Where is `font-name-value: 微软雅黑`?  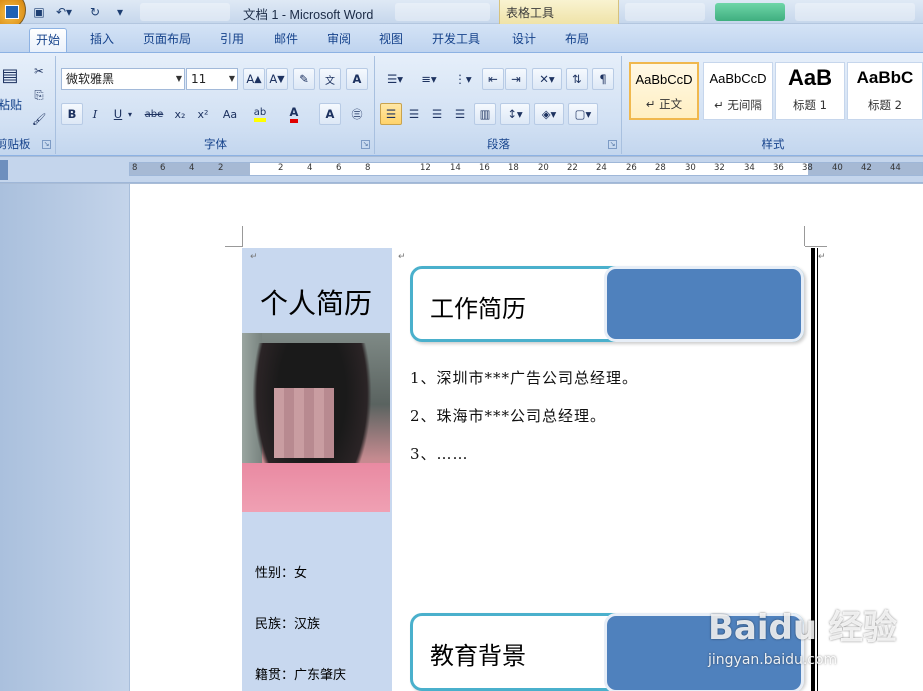 font-name-value: 微软雅黑 is located at coordinates (90, 79).